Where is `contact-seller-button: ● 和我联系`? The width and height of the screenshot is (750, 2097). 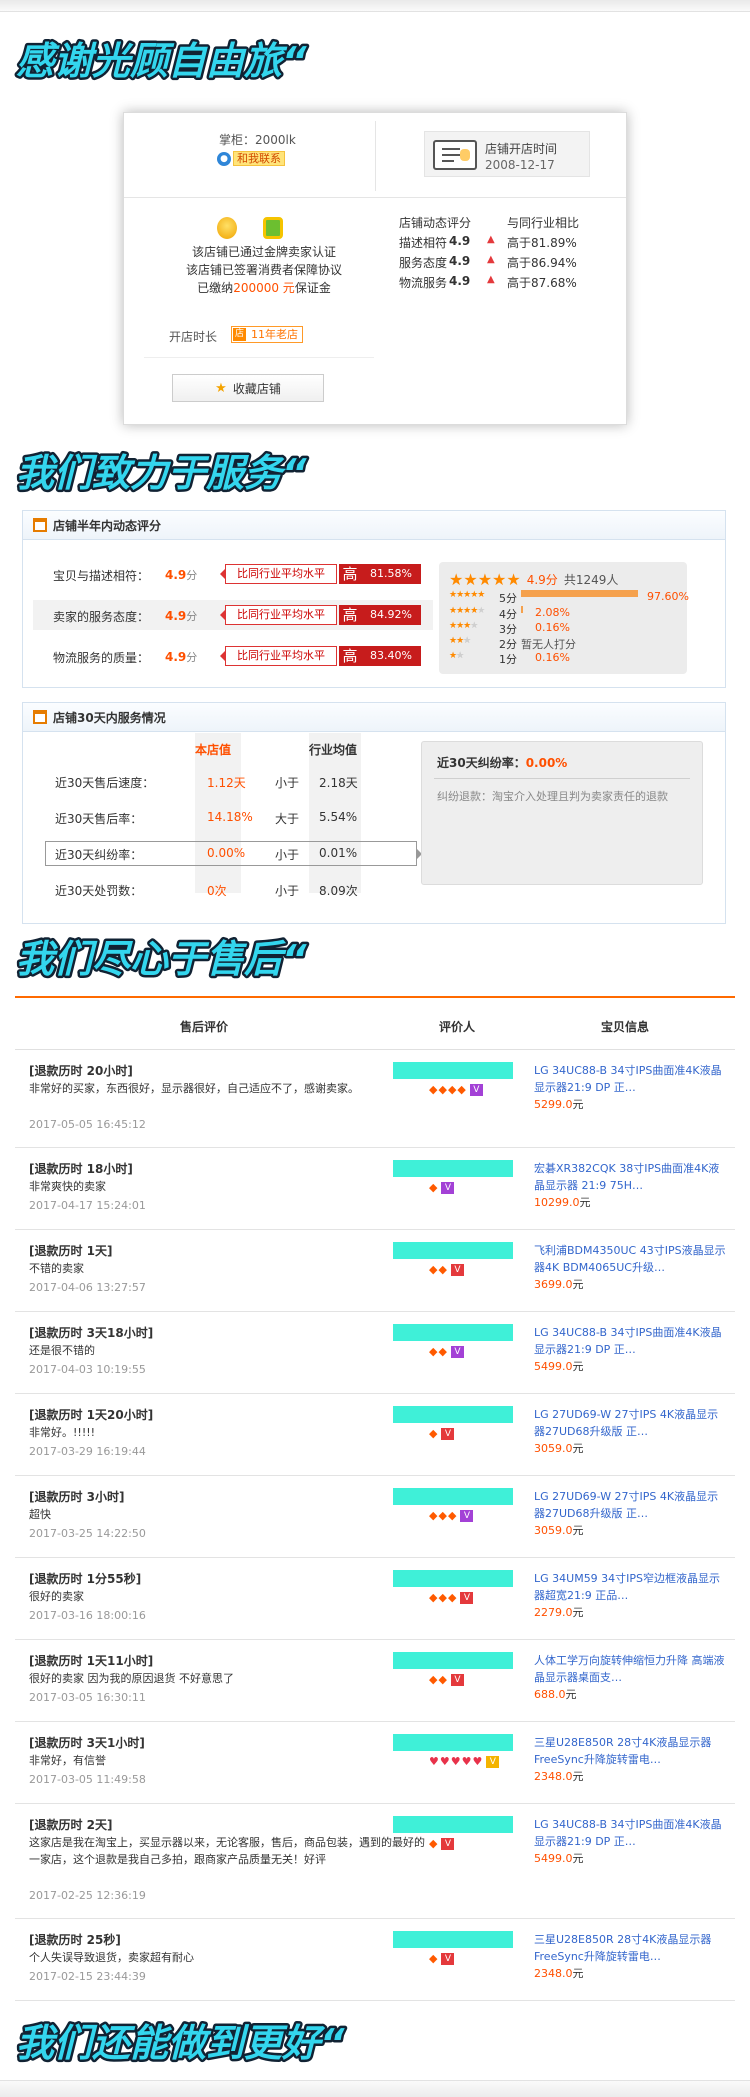 contact-seller-button: ● 和我联系 is located at coordinates (251, 158).